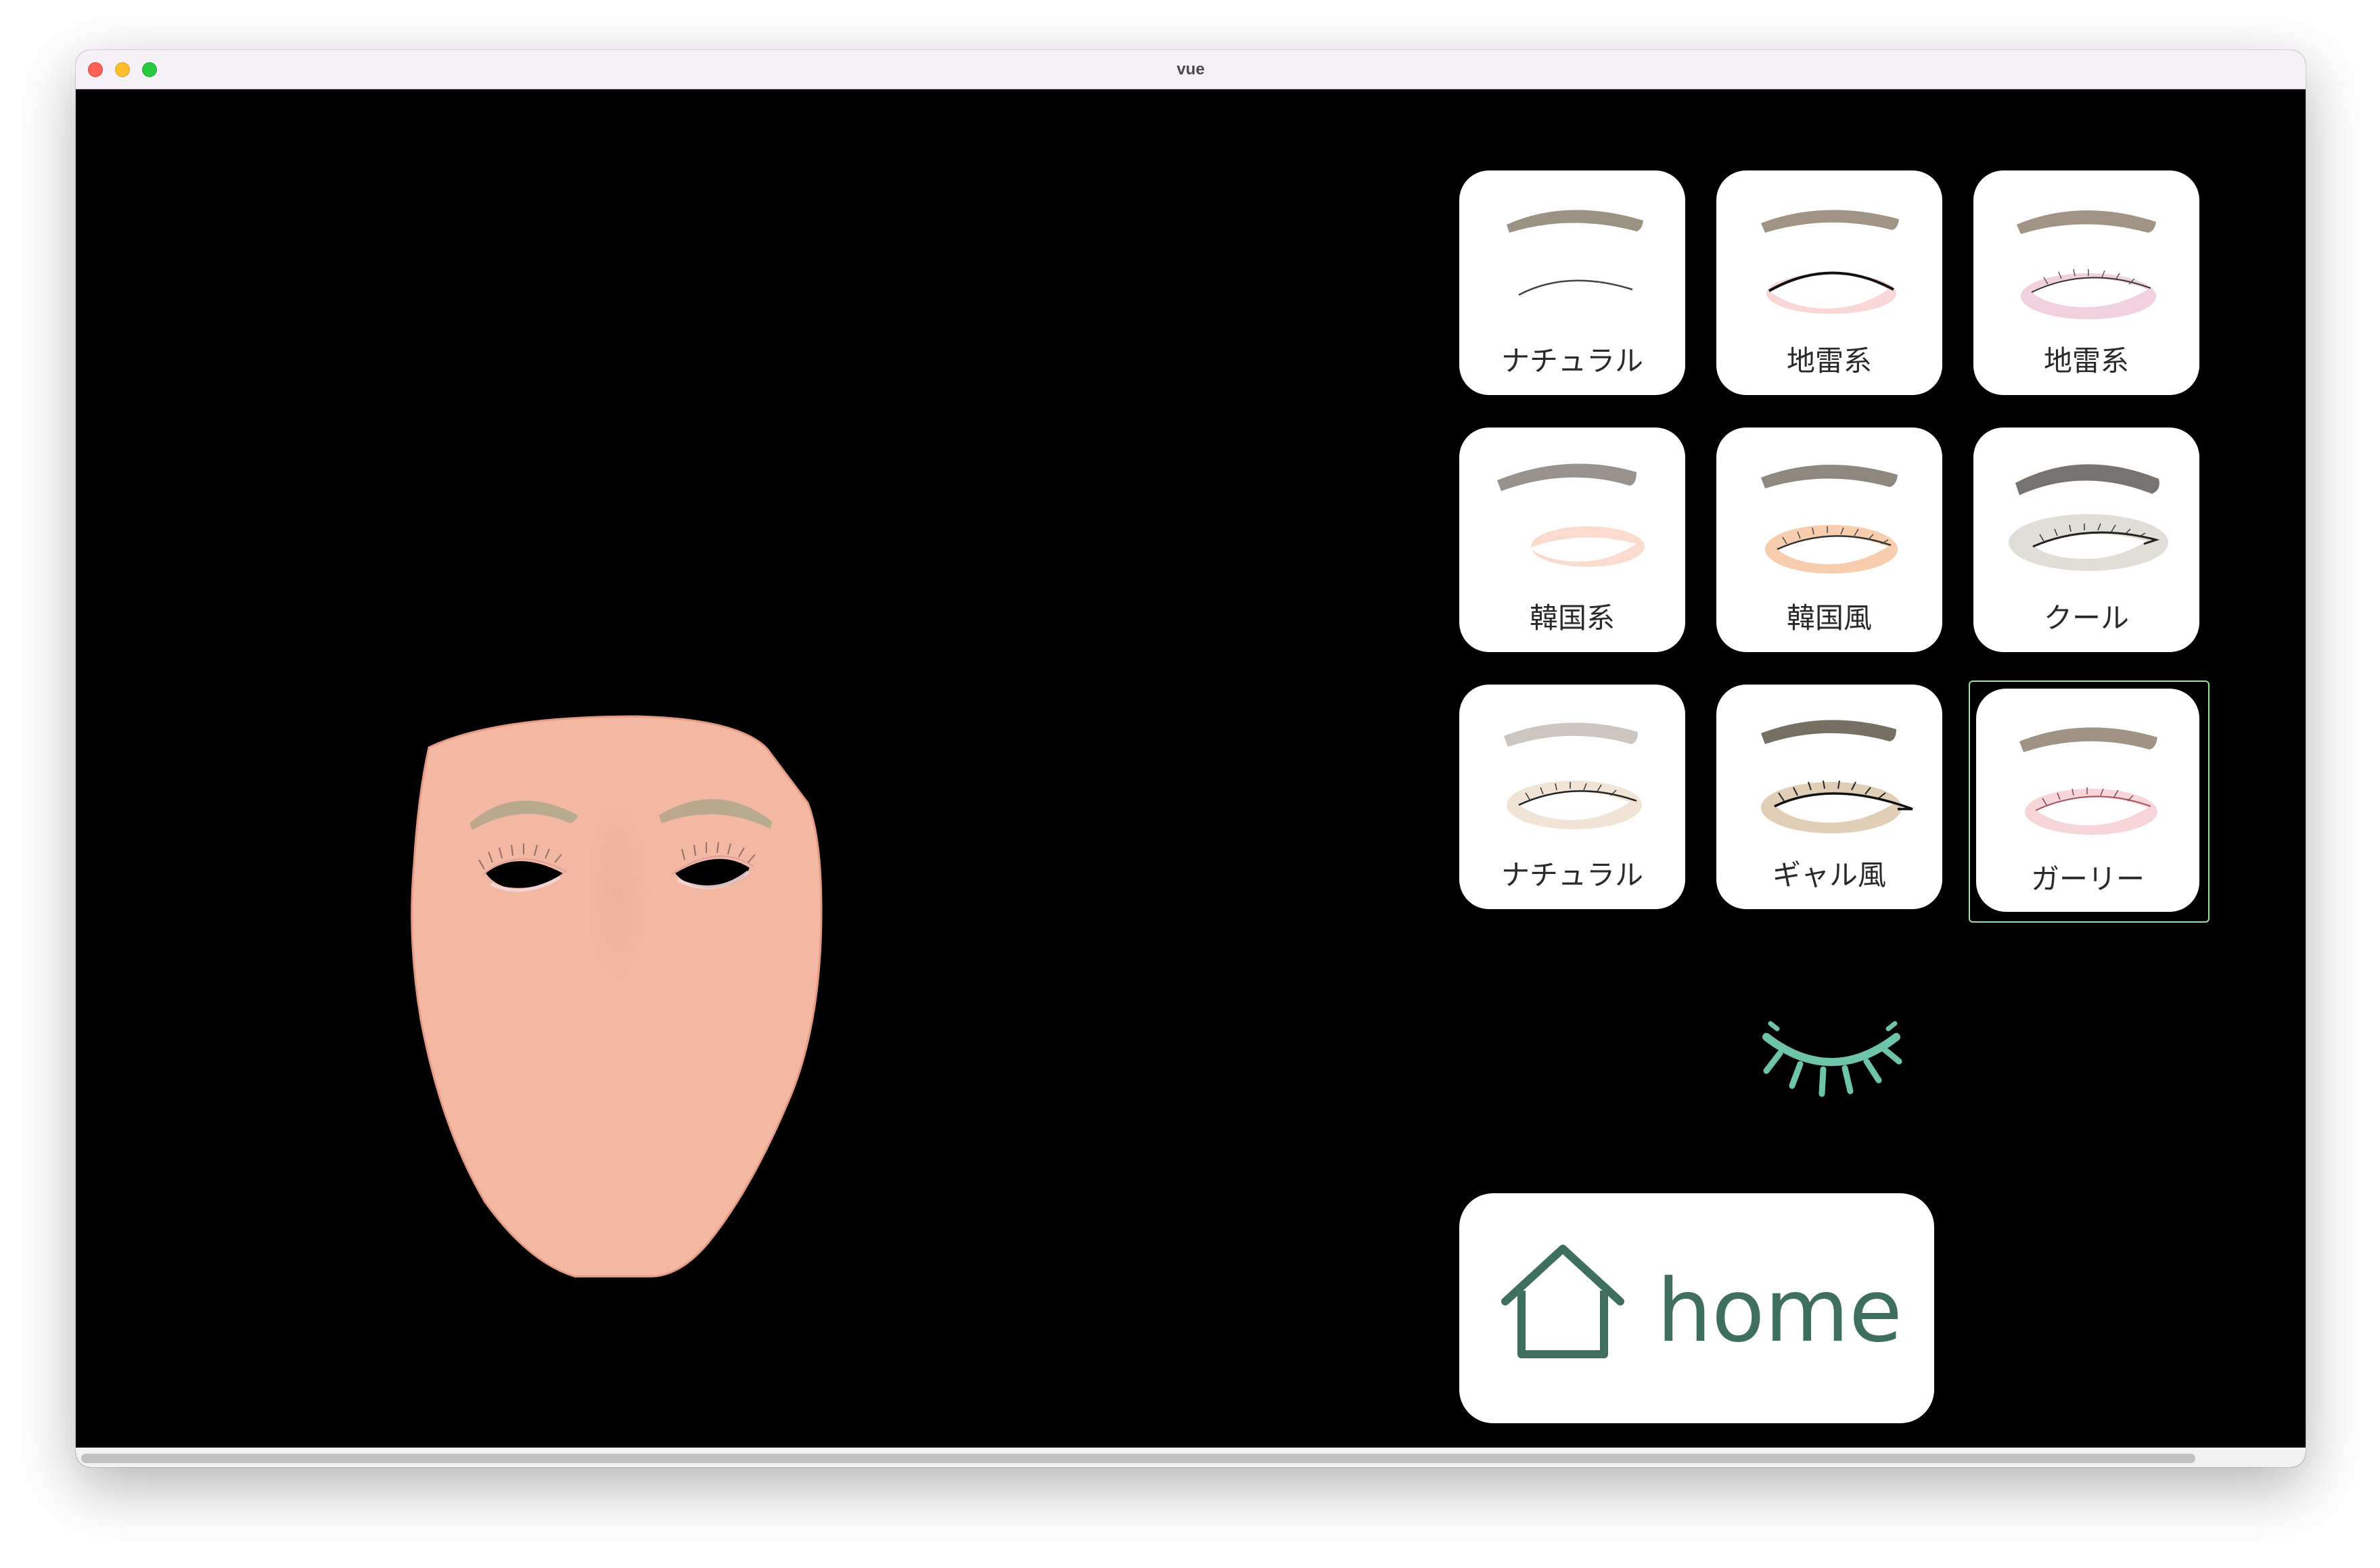 Image resolution: width=2380 pixels, height=1568 pixels. I want to click on style-card-natural-lash: ナチュラル, so click(1572, 797).